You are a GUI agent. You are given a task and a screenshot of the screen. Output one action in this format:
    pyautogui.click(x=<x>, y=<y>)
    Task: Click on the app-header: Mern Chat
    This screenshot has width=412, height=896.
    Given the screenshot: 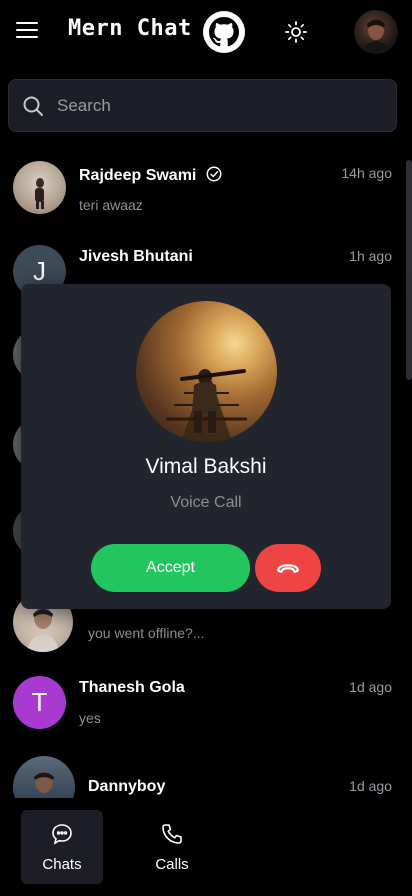 What is the action you would take?
    pyautogui.click(x=206, y=32)
    